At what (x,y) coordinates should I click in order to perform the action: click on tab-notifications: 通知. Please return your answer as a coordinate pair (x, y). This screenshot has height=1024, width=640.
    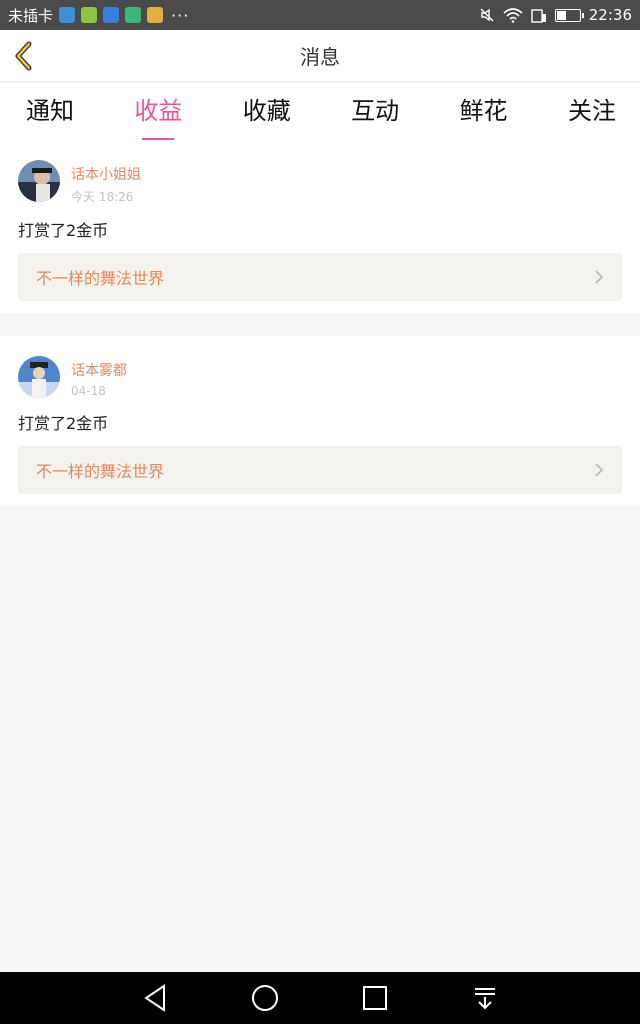
    Looking at the image, I should click on (50, 111).